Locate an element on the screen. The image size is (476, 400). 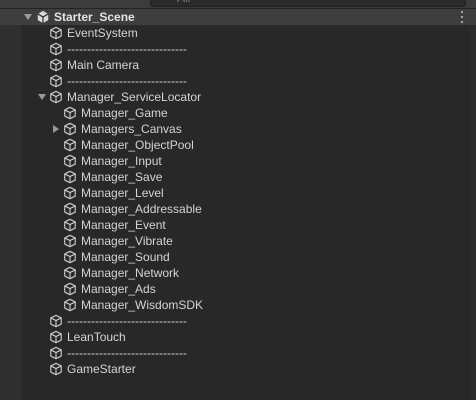
hierarchy-item: Managers_Canvas is located at coordinates (245, 129).